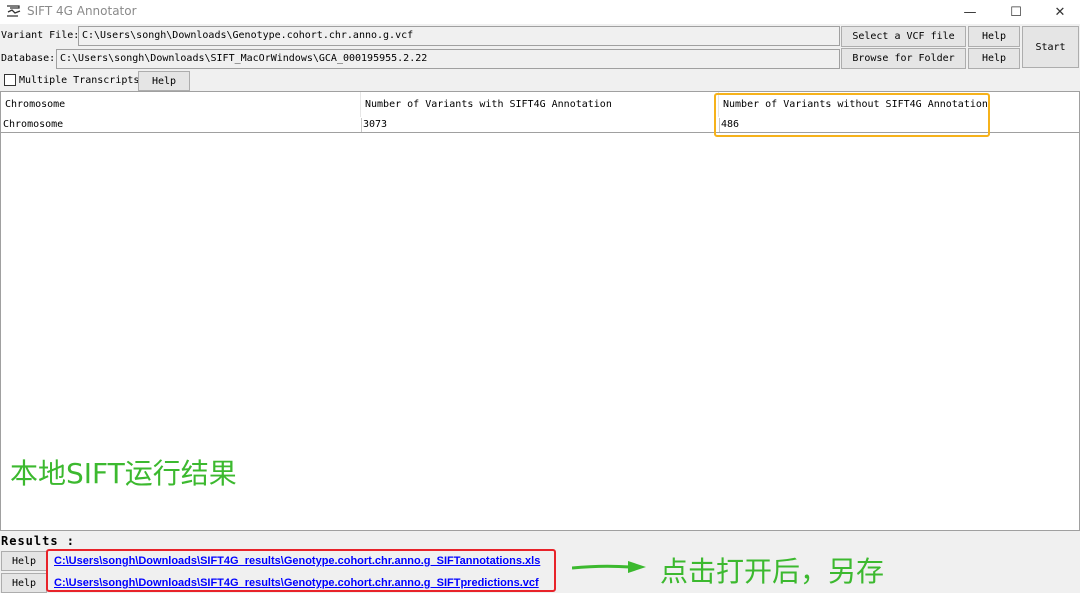 Image resolution: width=1080 pixels, height=593 pixels. What do you see at coordinates (40, 35) in the screenshot?
I see `variant-file-label: Variant File:` at bounding box center [40, 35].